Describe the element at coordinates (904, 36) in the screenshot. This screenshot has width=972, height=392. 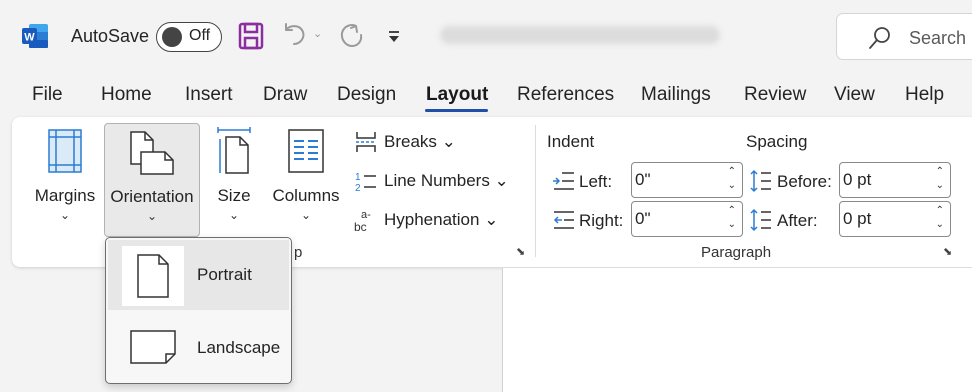
I see `search-box: Search` at that location.